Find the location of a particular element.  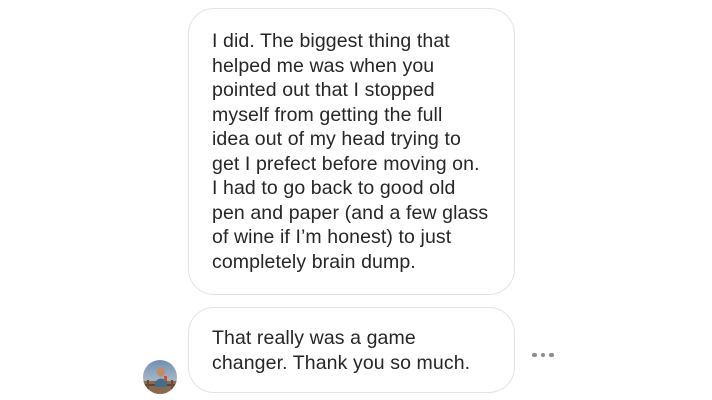

more-options-button is located at coordinates (543, 355).